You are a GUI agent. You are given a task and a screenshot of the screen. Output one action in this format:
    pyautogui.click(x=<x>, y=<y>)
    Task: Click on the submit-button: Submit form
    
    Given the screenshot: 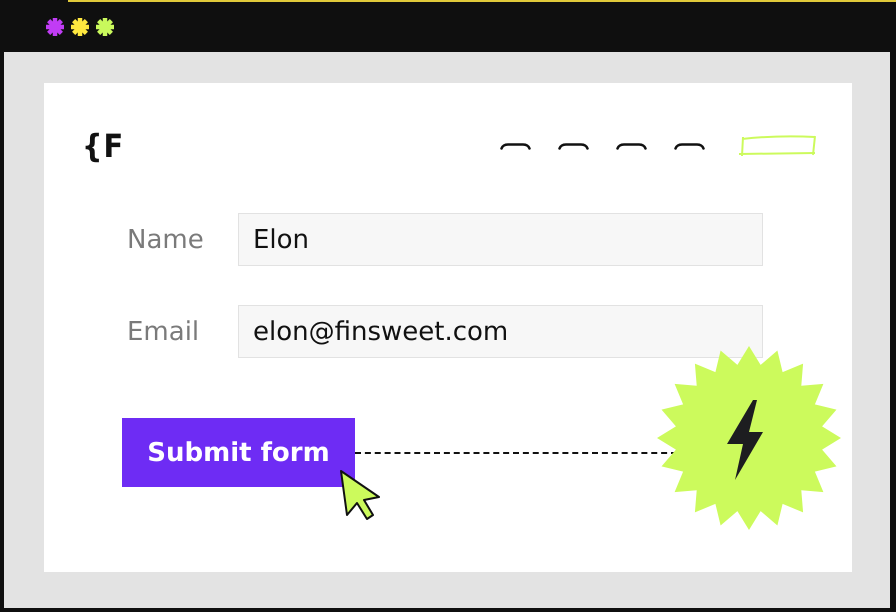 What is the action you would take?
    pyautogui.click(x=238, y=452)
    